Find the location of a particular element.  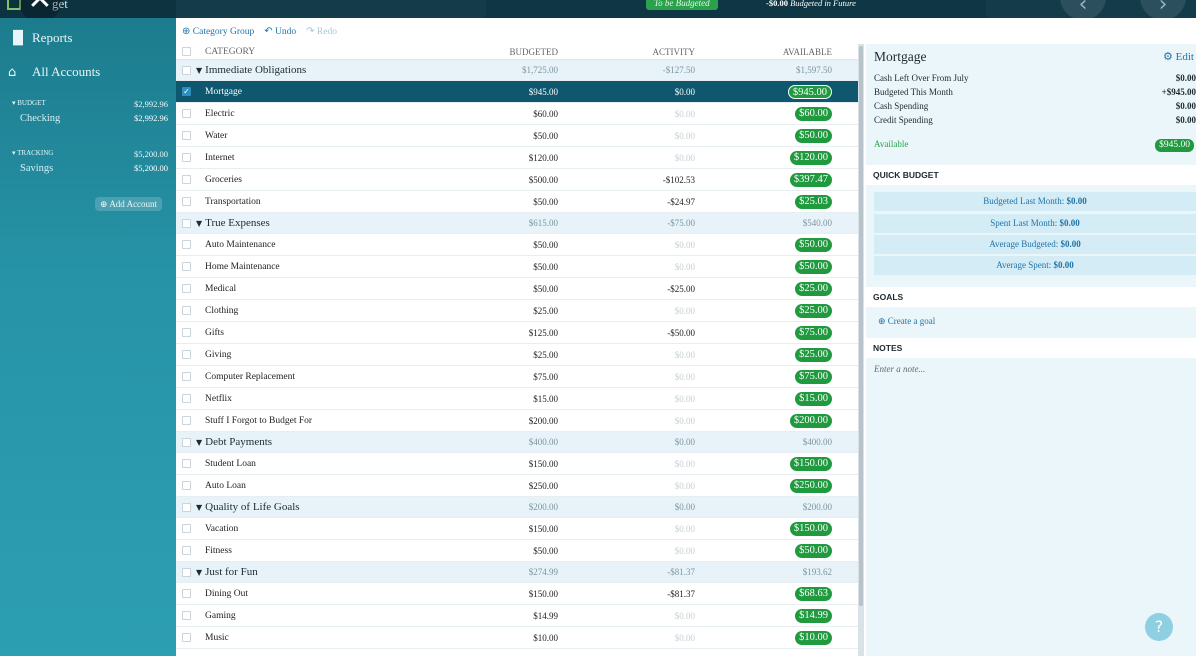

available-cell: $540.00 is located at coordinates (817, 223).